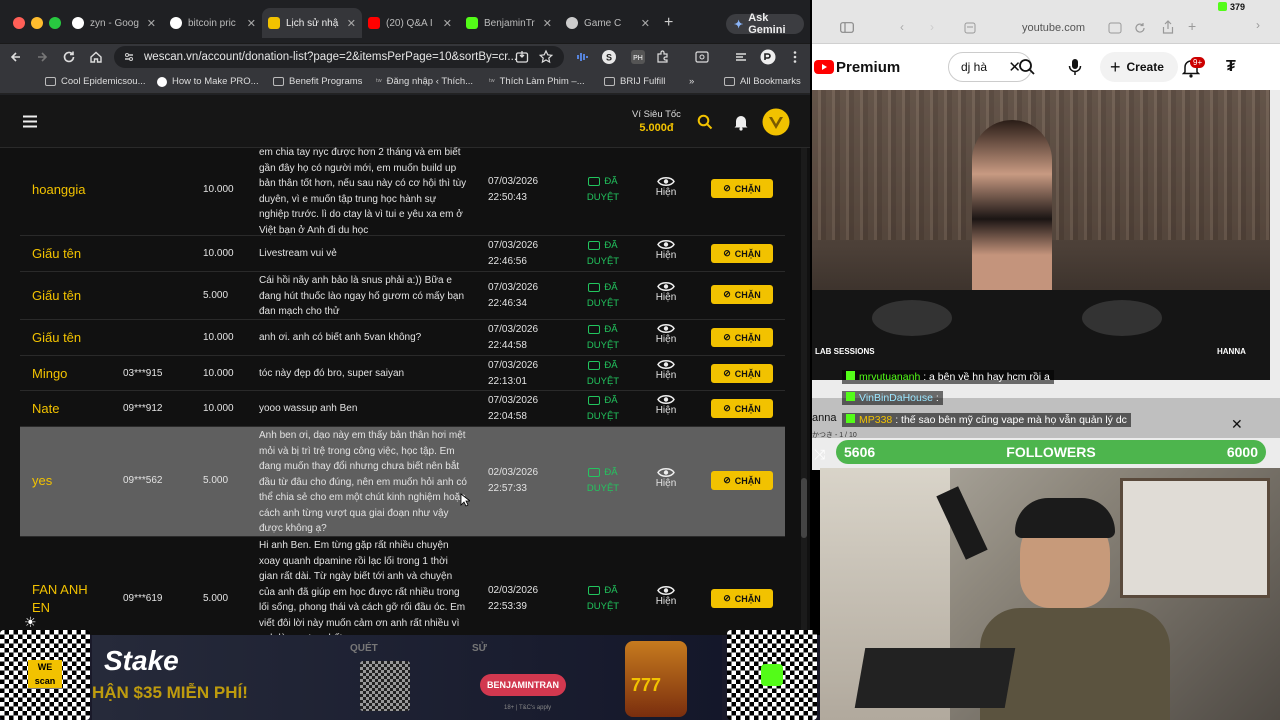  I want to click on close-chat-icon: ✕, so click(1237, 424).